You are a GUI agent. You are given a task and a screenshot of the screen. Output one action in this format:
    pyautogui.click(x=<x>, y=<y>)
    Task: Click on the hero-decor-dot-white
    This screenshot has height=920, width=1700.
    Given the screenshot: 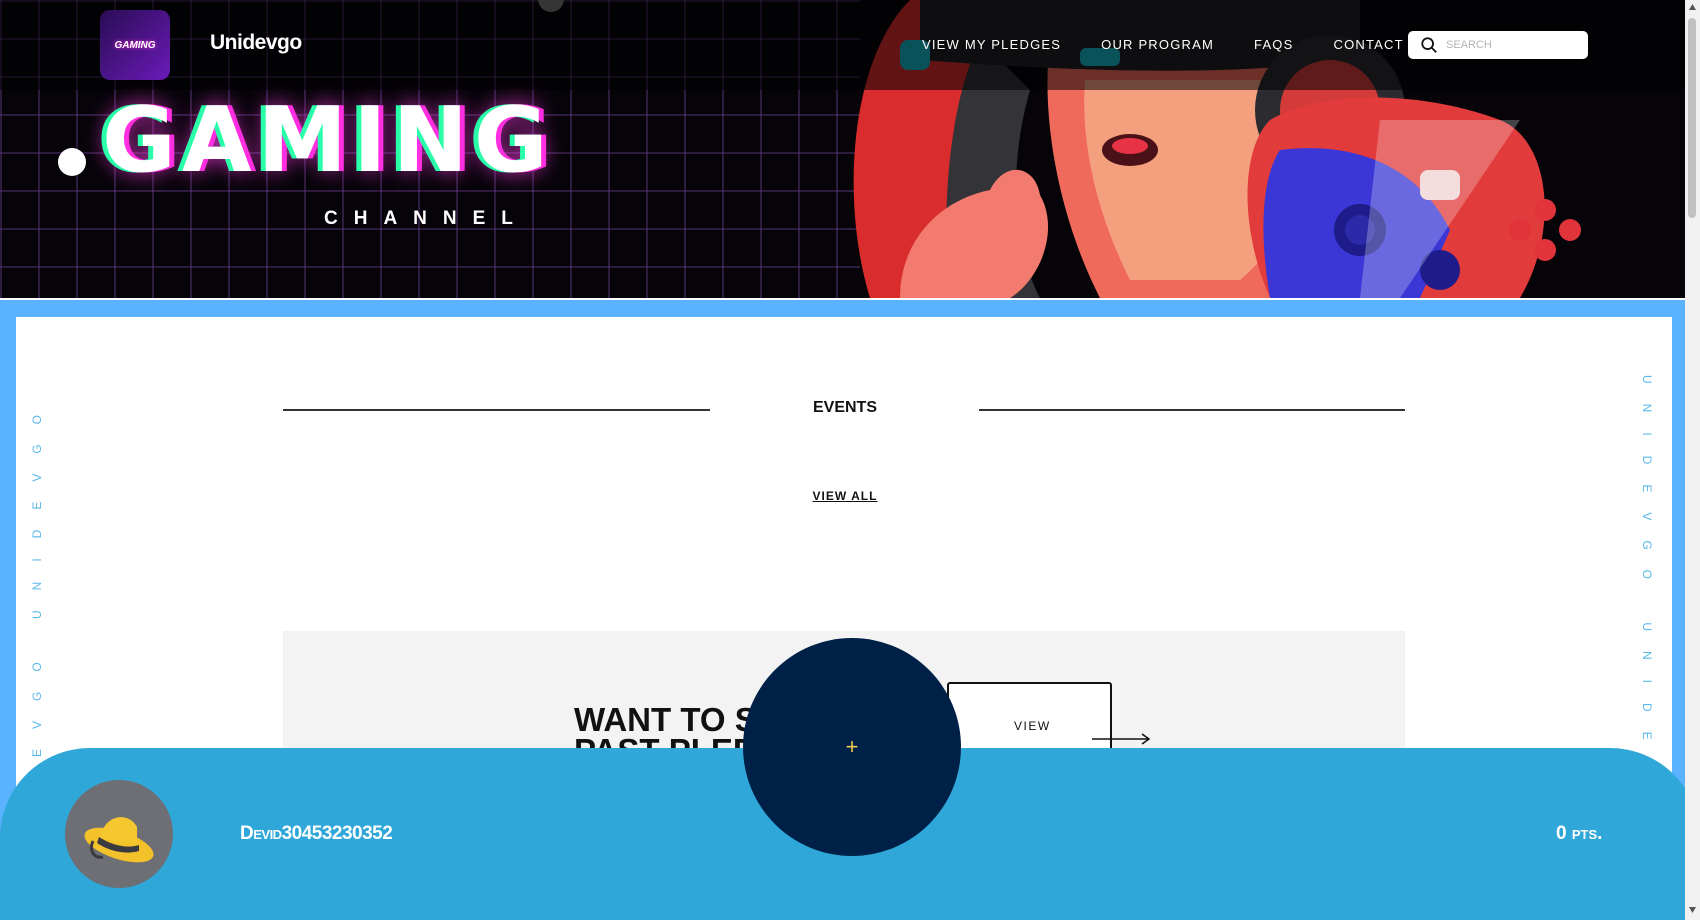 What is the action you would take?
    pyautogui.click(x=72, y=162)
    